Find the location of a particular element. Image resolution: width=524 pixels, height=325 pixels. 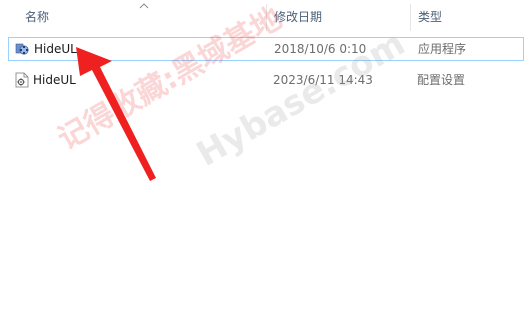

file-row: HideUL 2018/10/6 0:10 应用程序 is located at coordinates (266, 49).